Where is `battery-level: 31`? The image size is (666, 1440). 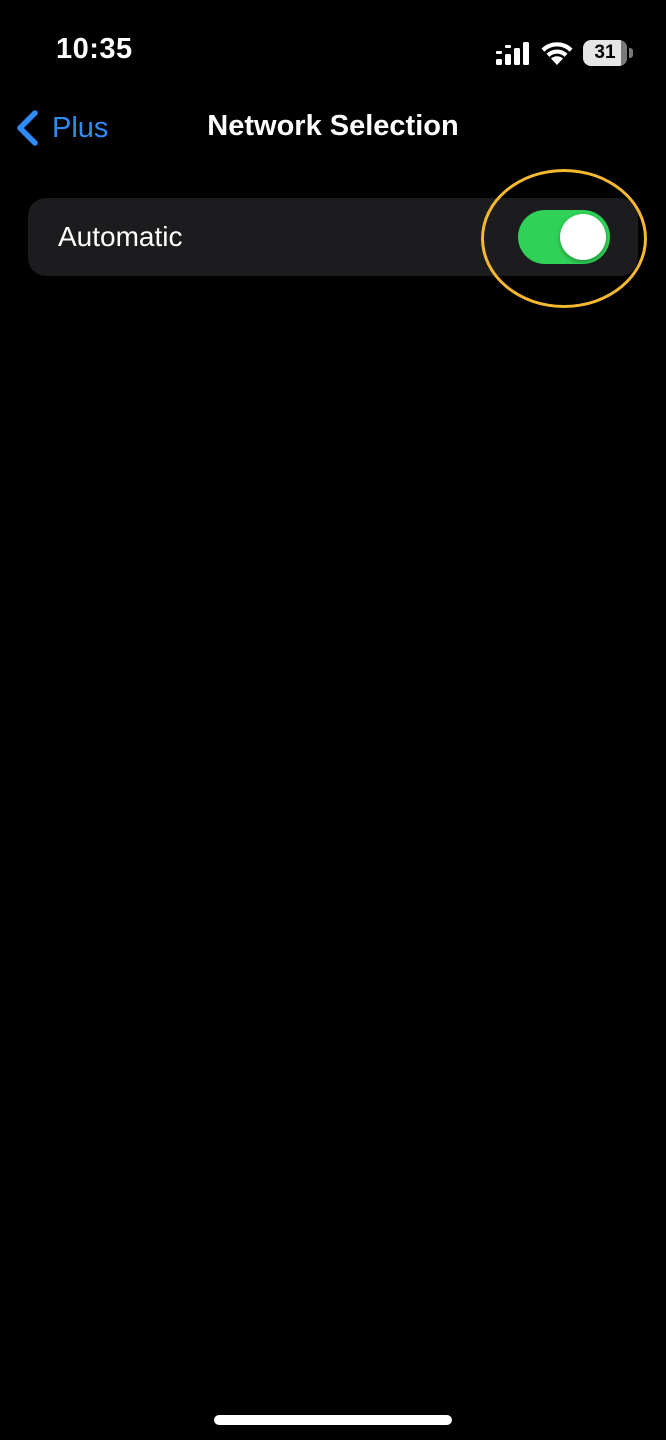 battery-level: 31 is located at coordinates (605, 52).